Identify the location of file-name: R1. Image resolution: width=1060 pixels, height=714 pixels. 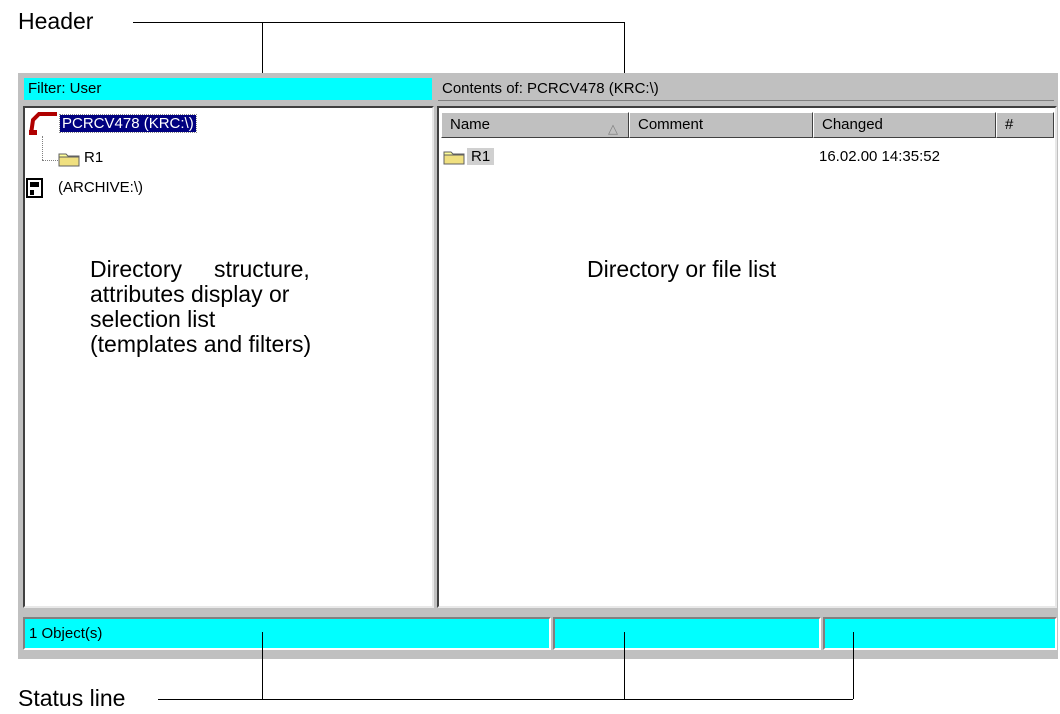
(481, 156).